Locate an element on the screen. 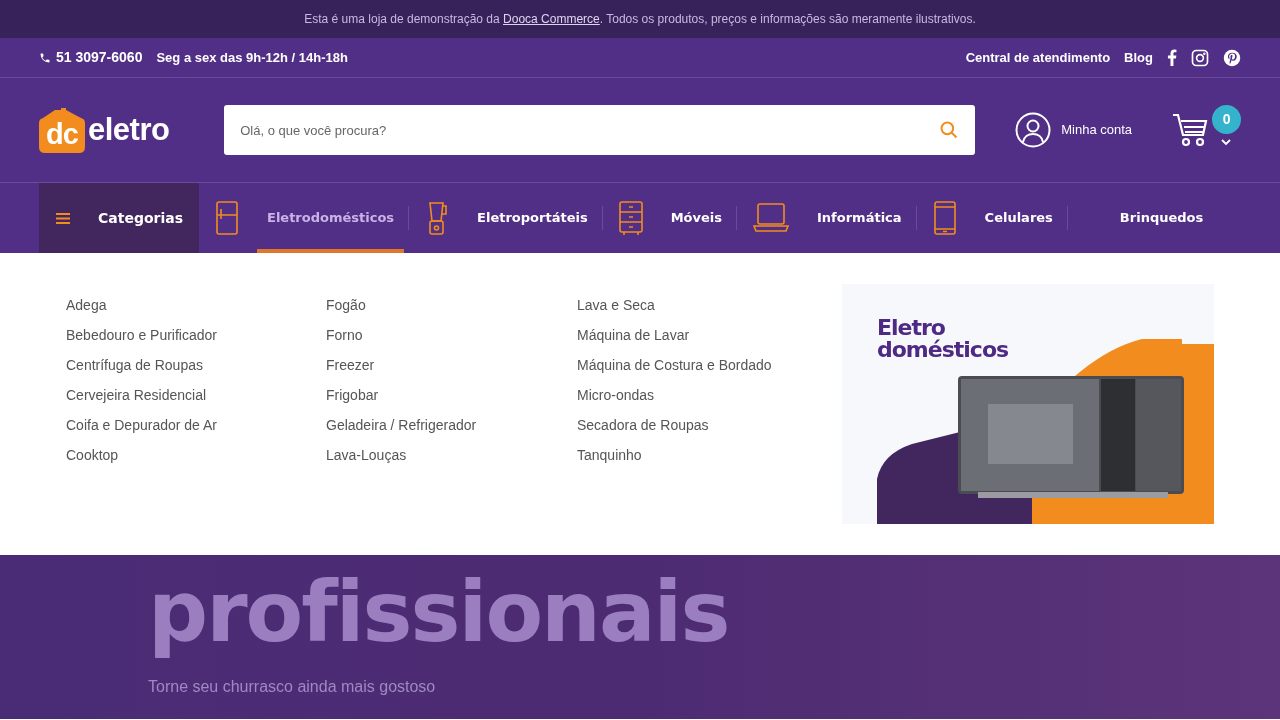 The width and height of the screenshot is (1280, 720). demo-notice: Esta é uma loja de demonstração da Dooca Commerce. Todos os produtos, preços e informações são meramente ilustrativos. is located at coordinates (640, 19).